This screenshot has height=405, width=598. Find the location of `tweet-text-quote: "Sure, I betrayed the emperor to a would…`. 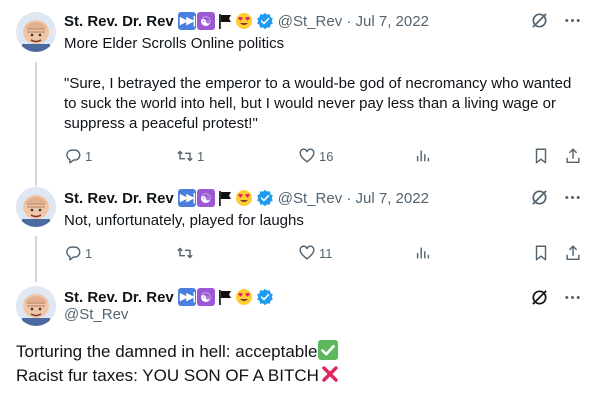

tweet-text-quote: "Sure, I betrayed the emperor to a would… is located at coordinates (320, 103).